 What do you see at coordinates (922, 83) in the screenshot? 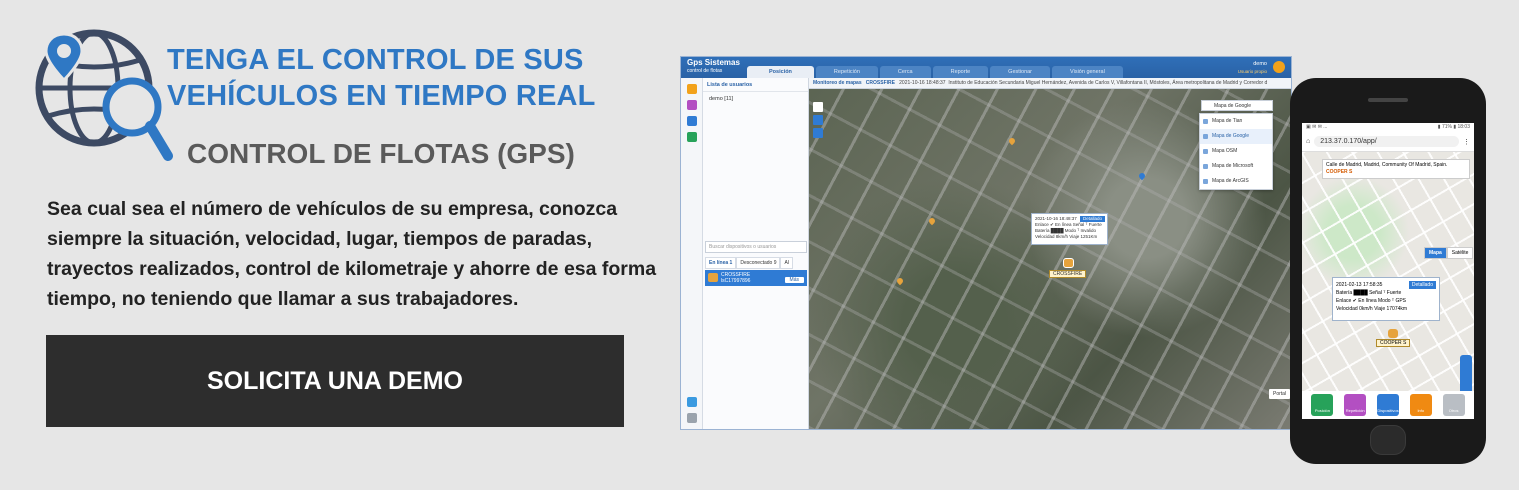
I see `map-header-time: 2021-10-16 18:48:37` at bounding box center [922, 83].